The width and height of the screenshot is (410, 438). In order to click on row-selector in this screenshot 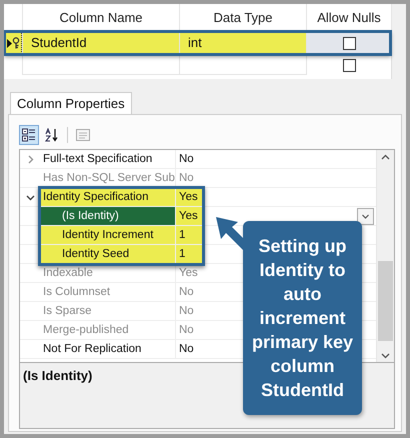, I will do `click(13, 43)`.